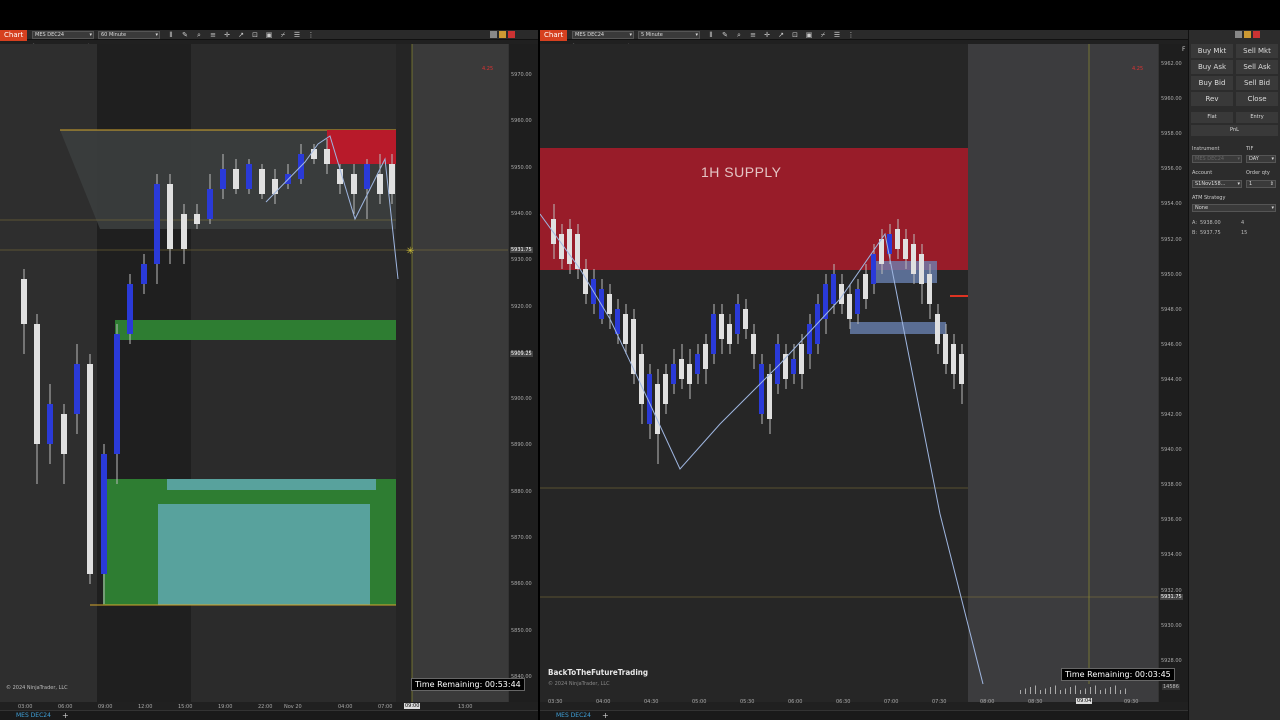  Describe the element at coordinates (1035, 702) in the screenshot. I see `time-tick-label: 08:30` at that location.